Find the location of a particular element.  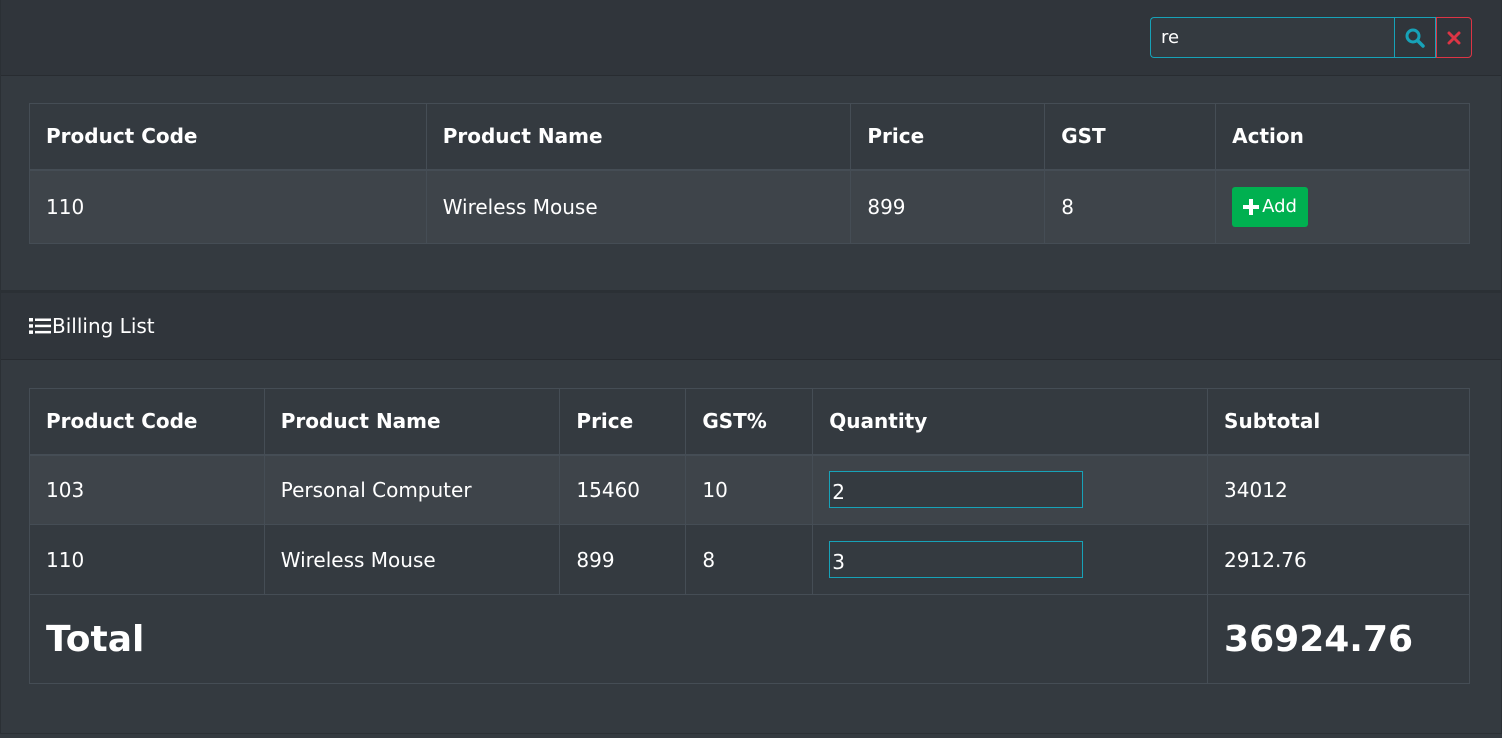

product-name-cell: Personal Computer is located at coordinates (412, 489).